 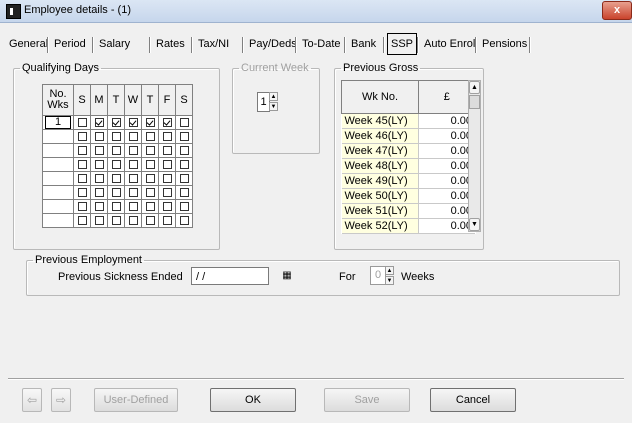 What do you see at coordinates (389, 280) in the screenshot?
I see `weeks-down-icon: ▼` at bounding box center [389, 280].